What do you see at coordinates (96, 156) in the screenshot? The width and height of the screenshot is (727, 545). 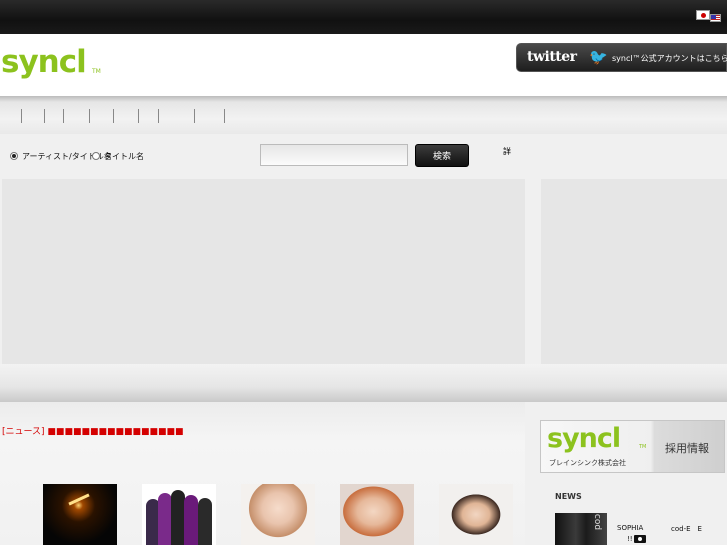 I see `search-option-title-radio` at bounding box center [96, 156].